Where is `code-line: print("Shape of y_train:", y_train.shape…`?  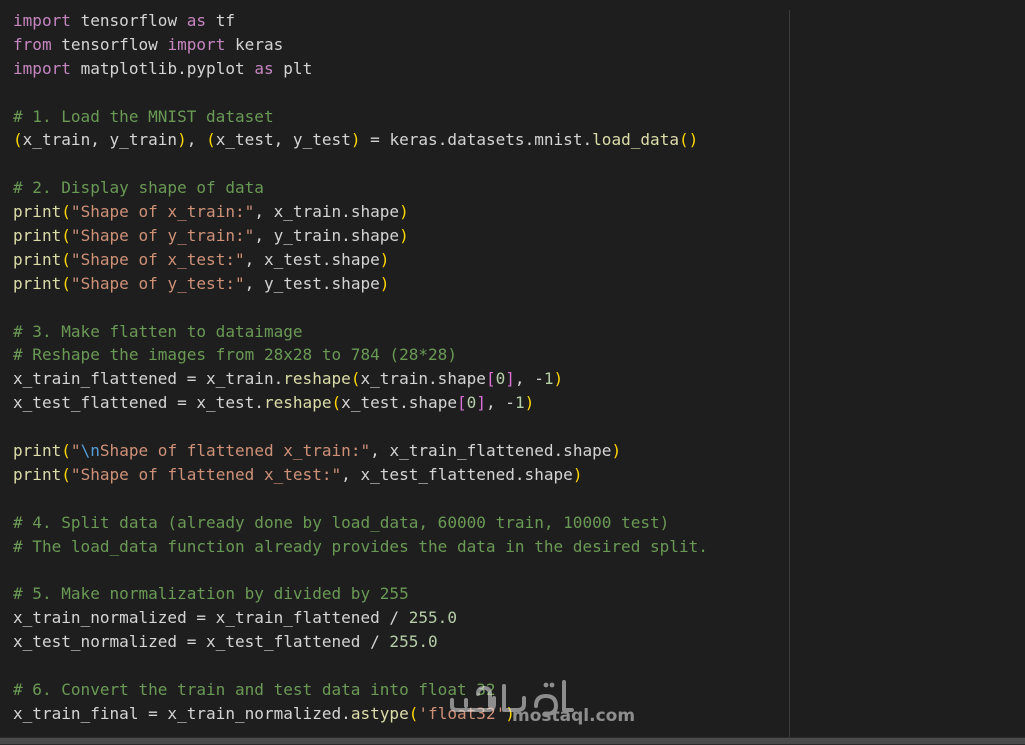
code-line: print("Shape of y_train:", y_train.shape… is located at coordinates (360, 236).